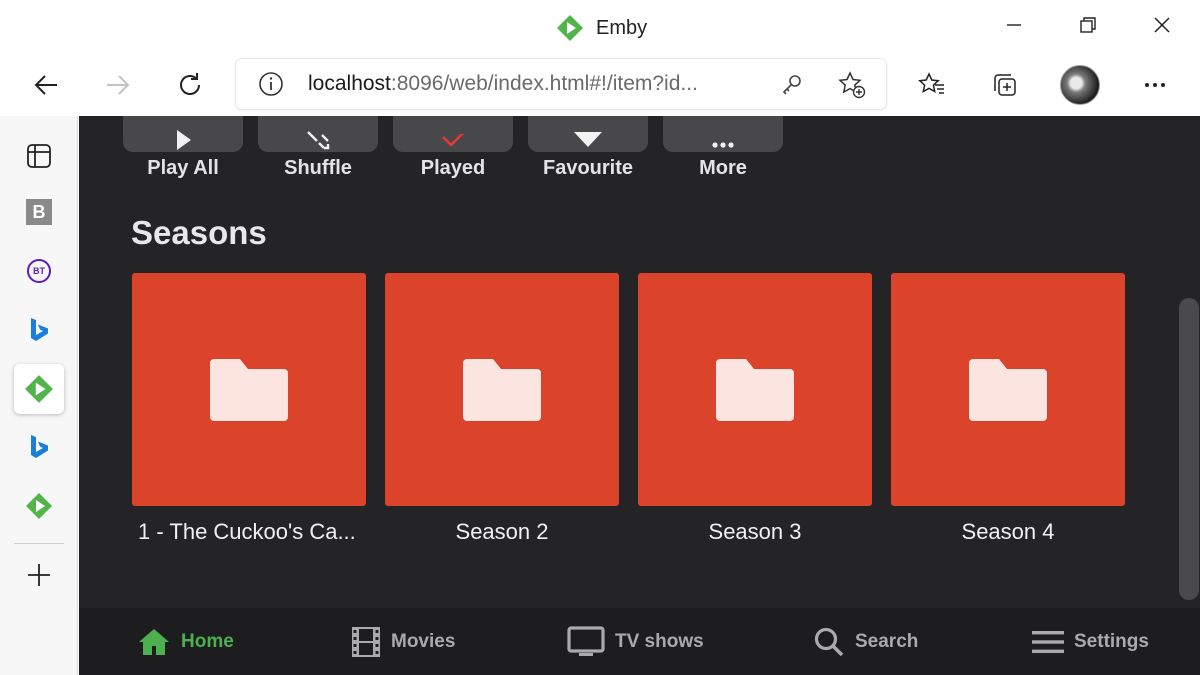 This screenshot has width=1200, height=675. I want to click on nav-search: Search, so click(865, 641).